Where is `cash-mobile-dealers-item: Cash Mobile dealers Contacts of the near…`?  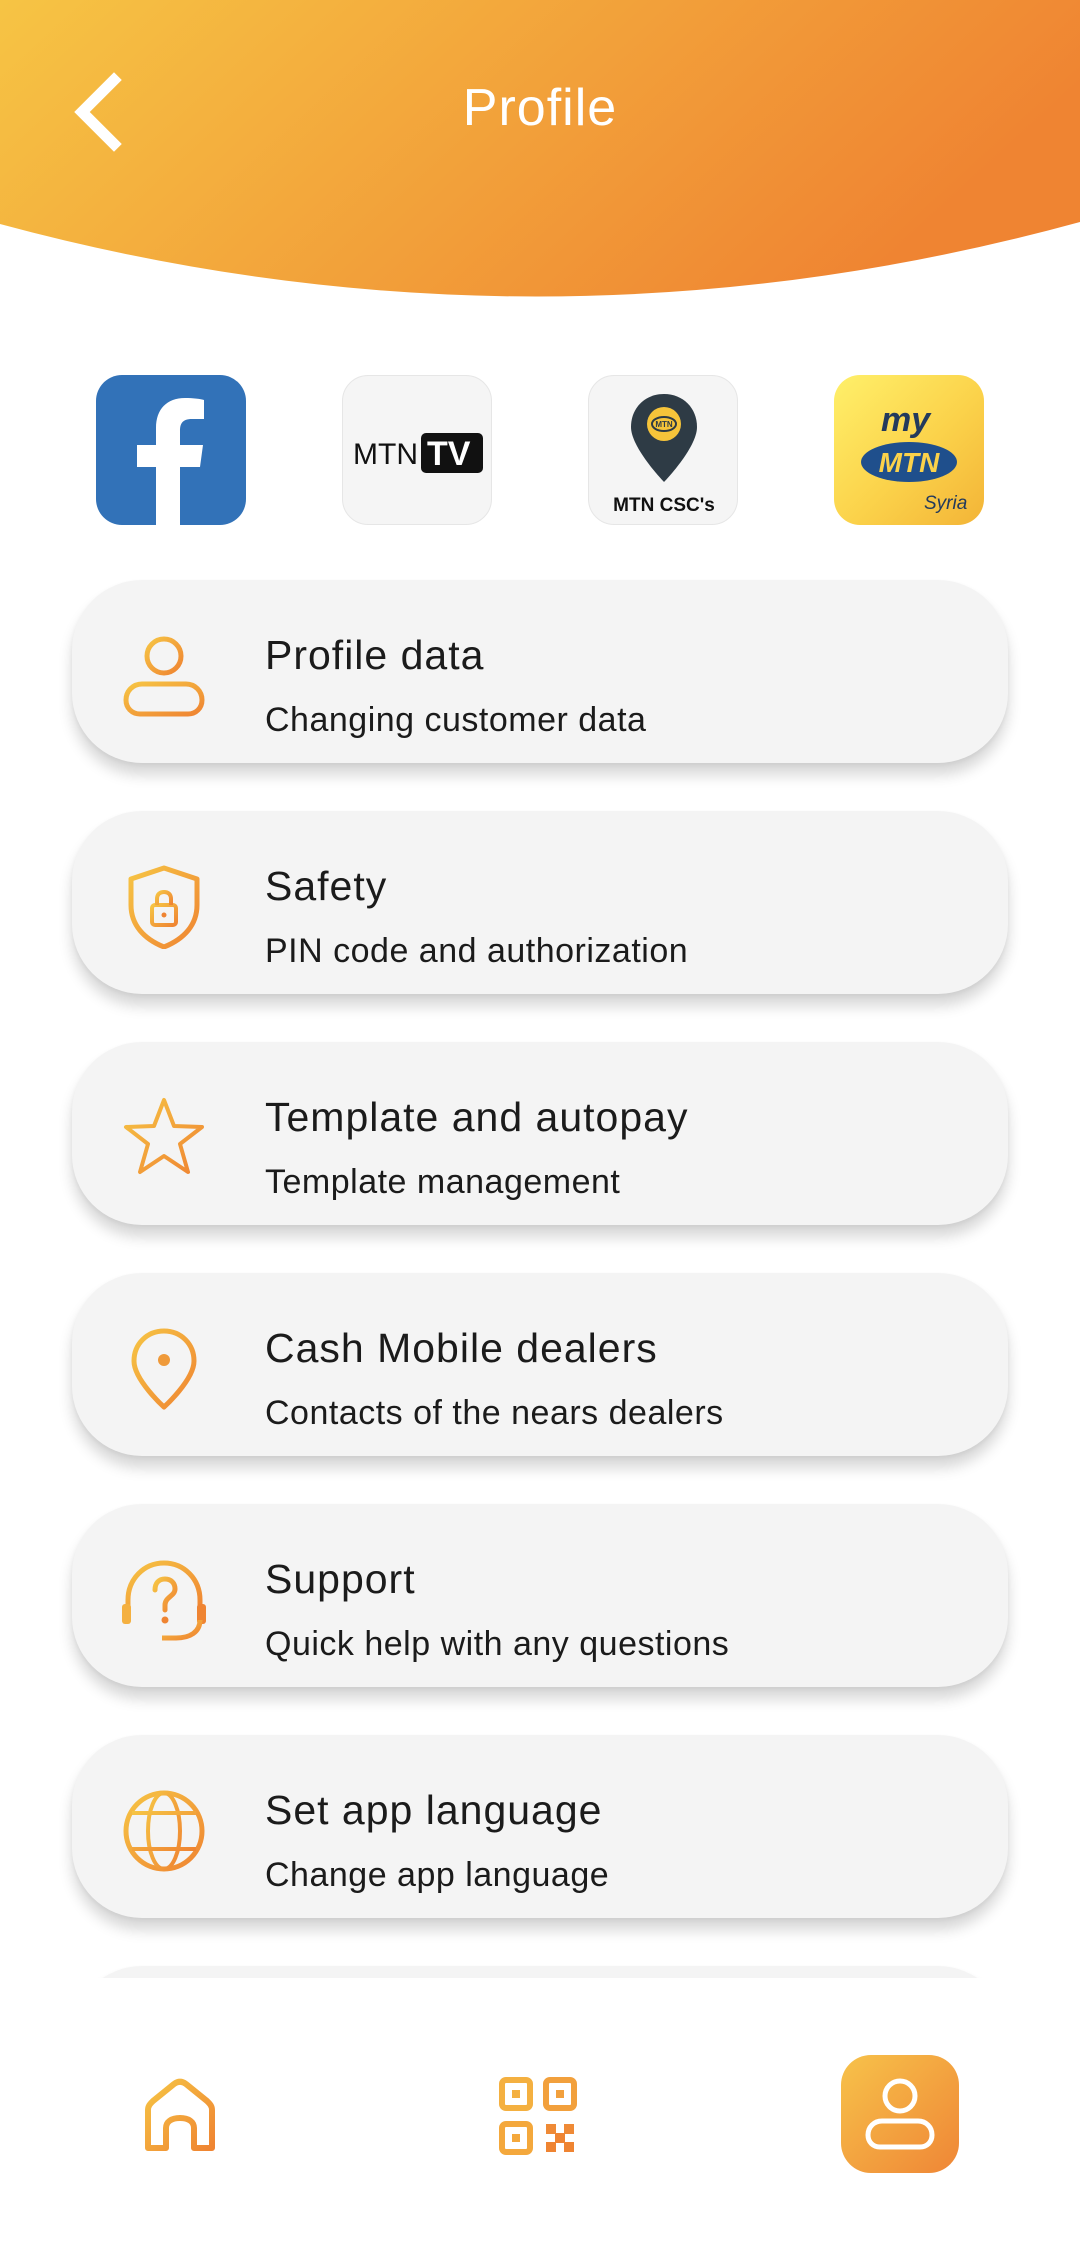
cash-mobile-dealers-item: Cash Mobile dealers Contacts of the near… is located at coordinates (540, 1364).